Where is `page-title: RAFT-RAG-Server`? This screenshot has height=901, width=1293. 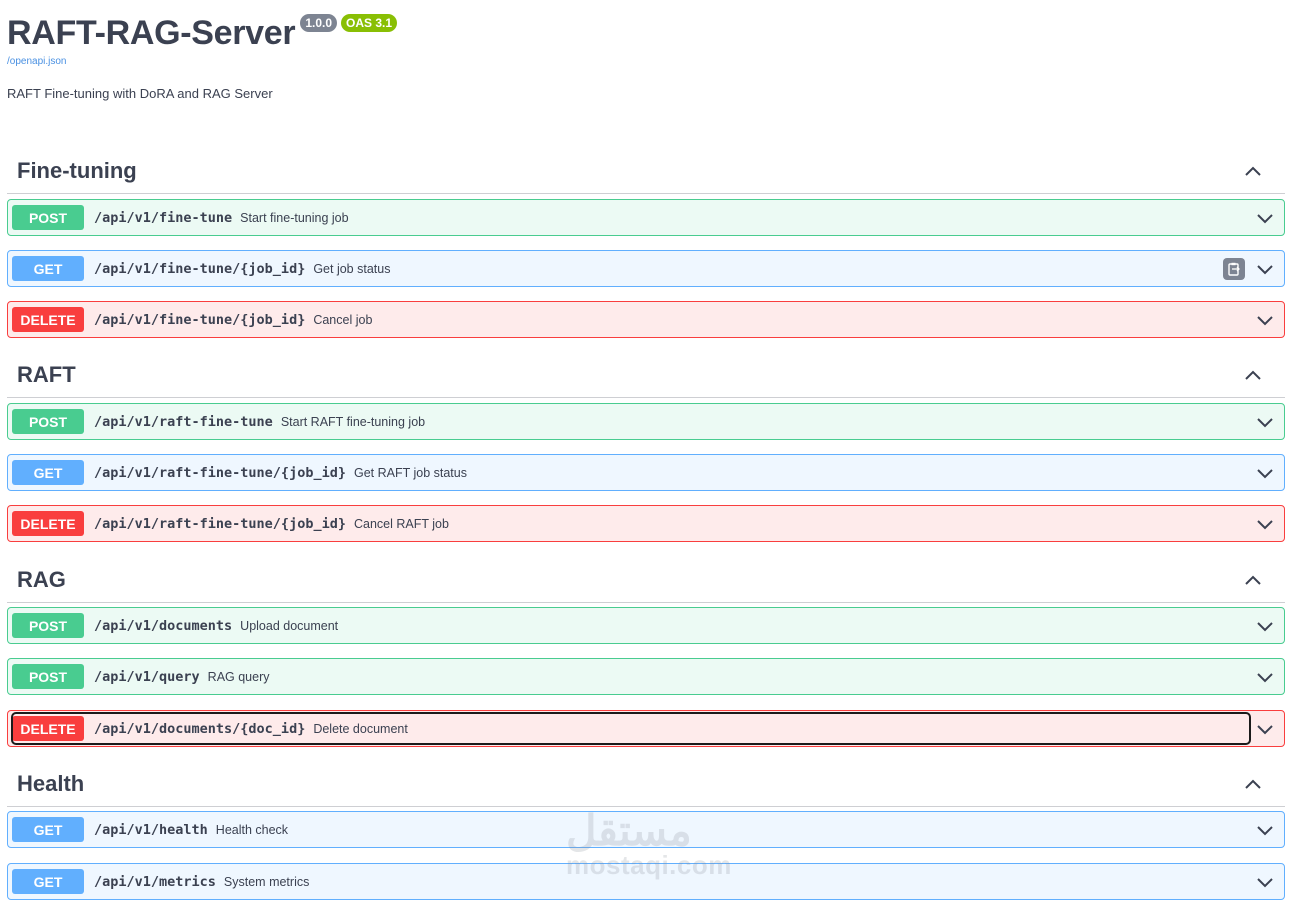
page-title: RAFT-RAG-Server is located at coordinates (151, 33).